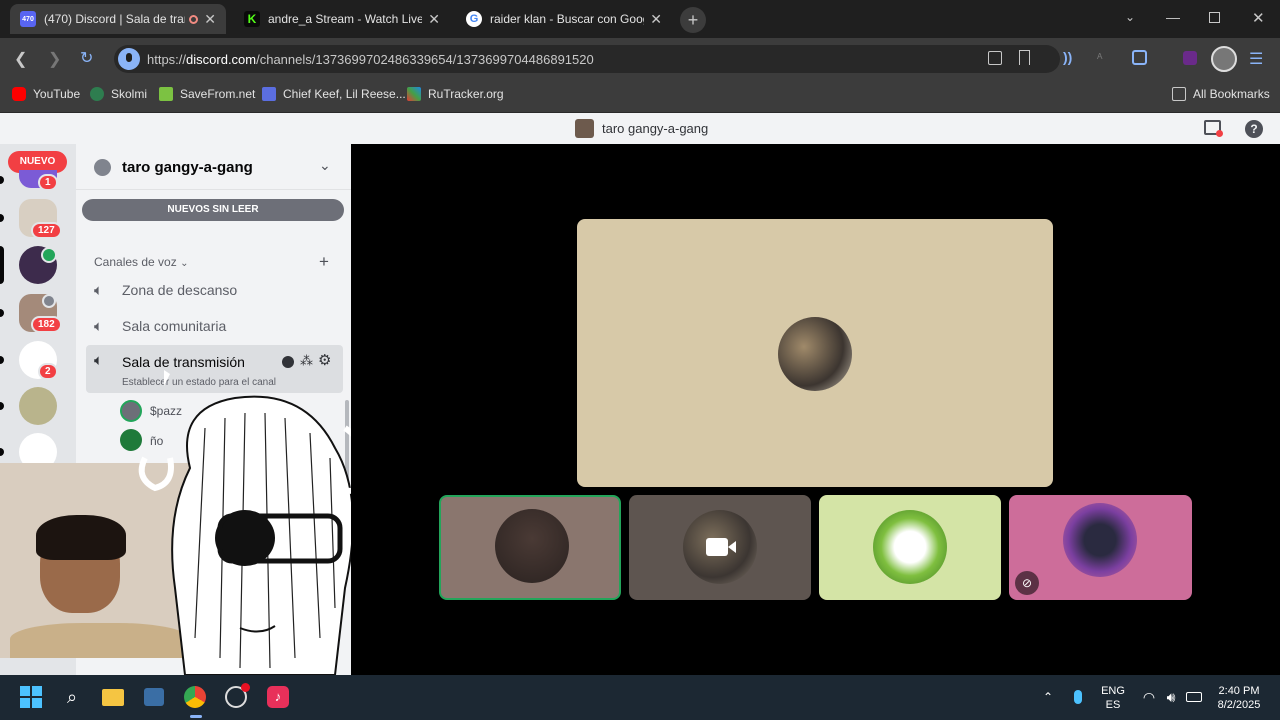 Image resolution: width=1280 pixels, height=720 pixels. I want to click on voice-category: Canales de voz ⌄, so click(141, 262).